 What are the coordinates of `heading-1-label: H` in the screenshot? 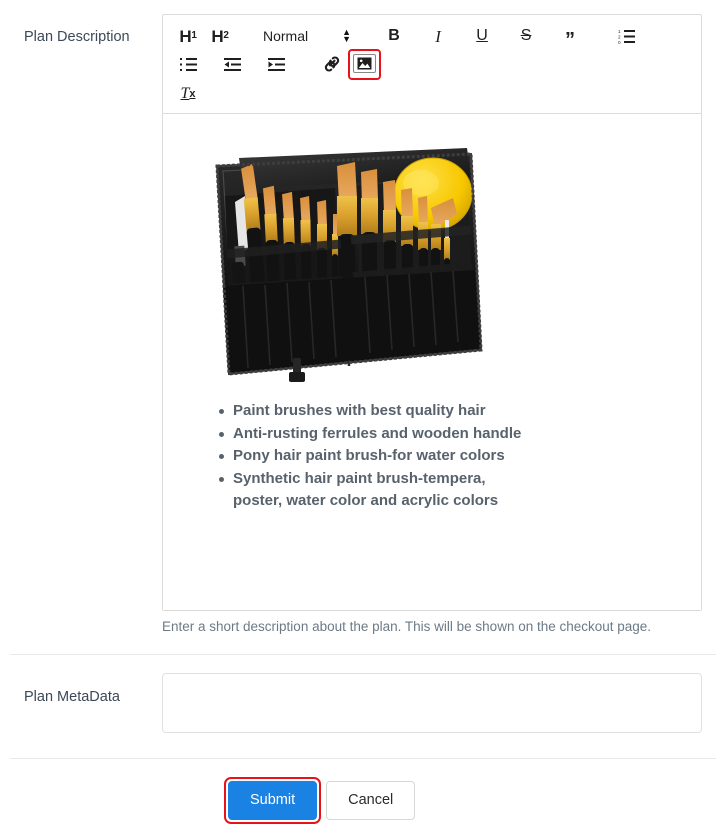 It's located at (185, 36).